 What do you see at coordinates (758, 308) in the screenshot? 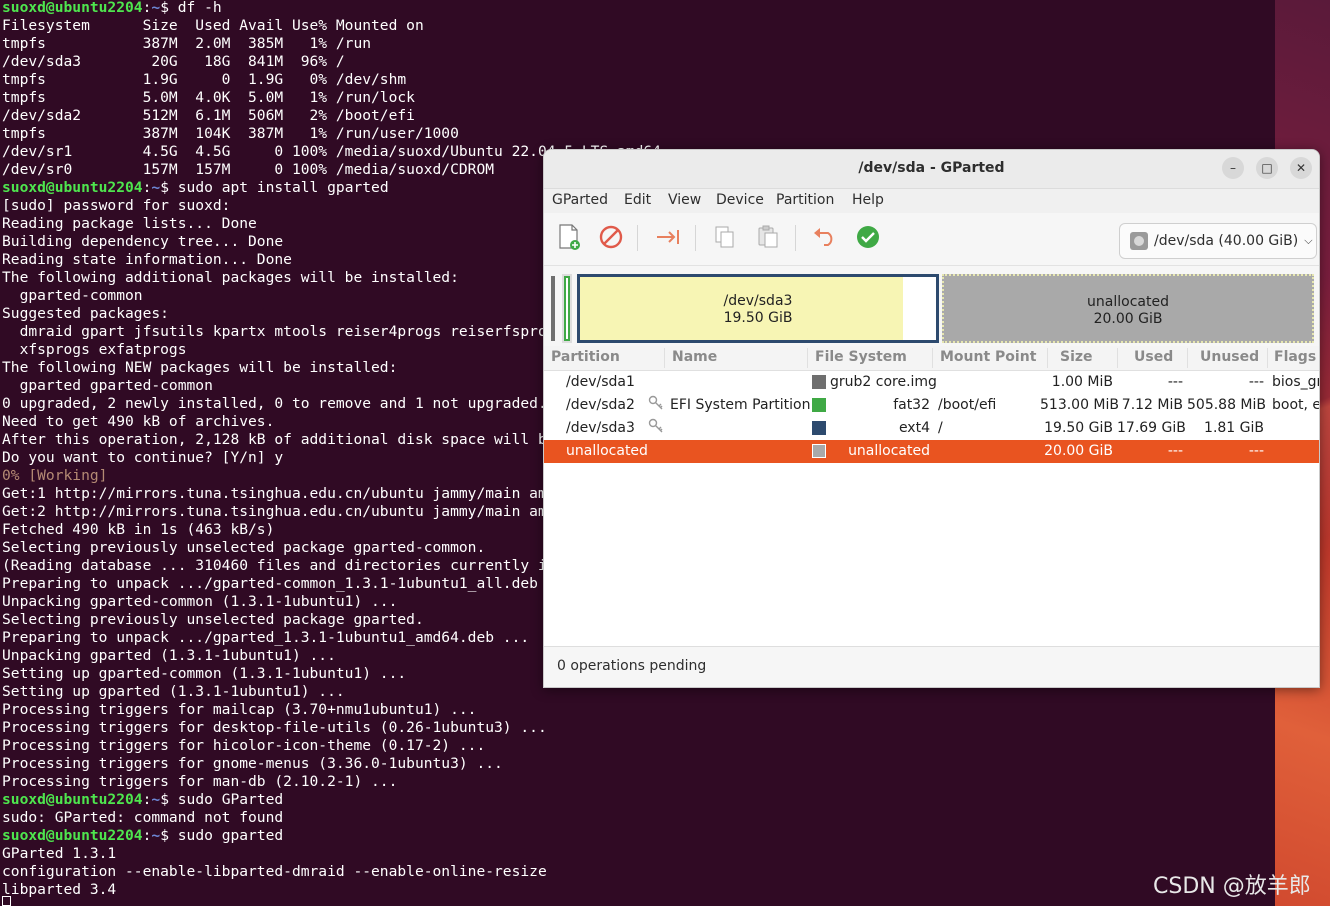
I see `map-sda3: /dev/sda3 19.50 GiB` at bounding box center [758, 308].